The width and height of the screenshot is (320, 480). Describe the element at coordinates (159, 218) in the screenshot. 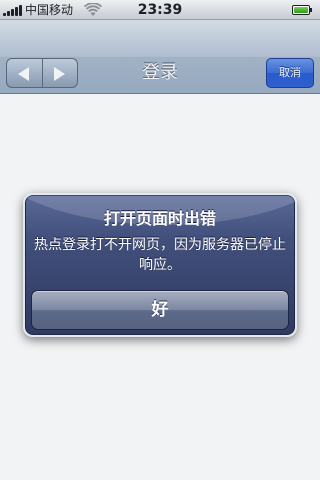

I see `alert-title: 打开页面时出错` at that location.